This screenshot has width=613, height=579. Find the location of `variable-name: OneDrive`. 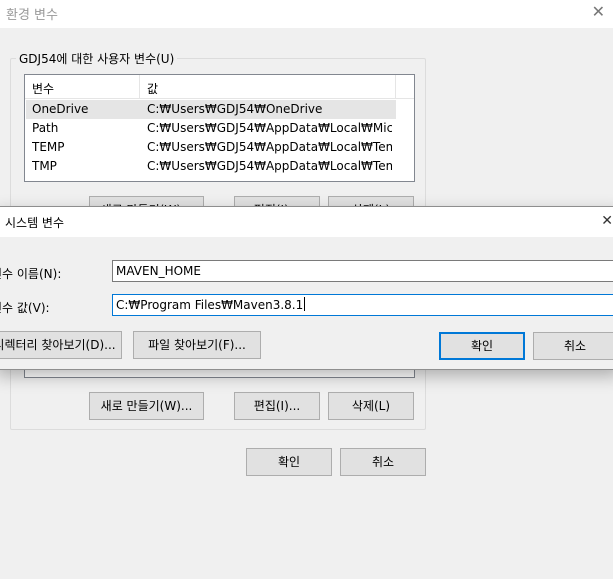

variable-name: OneDrive is located at coordinates (60, 109).